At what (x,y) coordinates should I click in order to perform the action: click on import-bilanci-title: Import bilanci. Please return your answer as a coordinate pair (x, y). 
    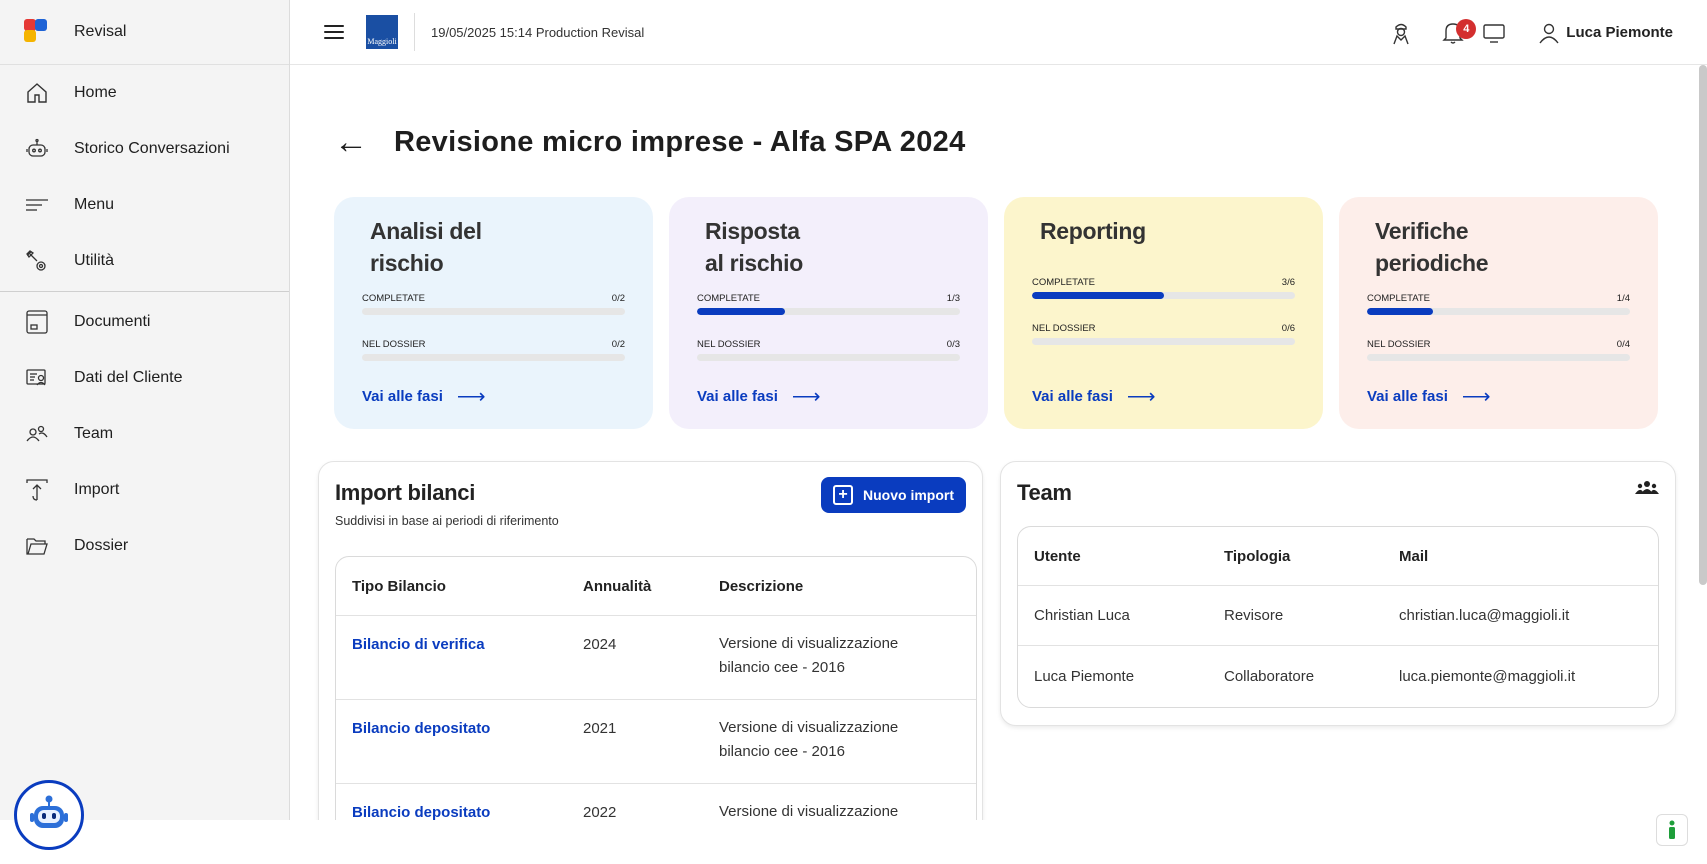
    Looking at the image, I should click on (405, 492).